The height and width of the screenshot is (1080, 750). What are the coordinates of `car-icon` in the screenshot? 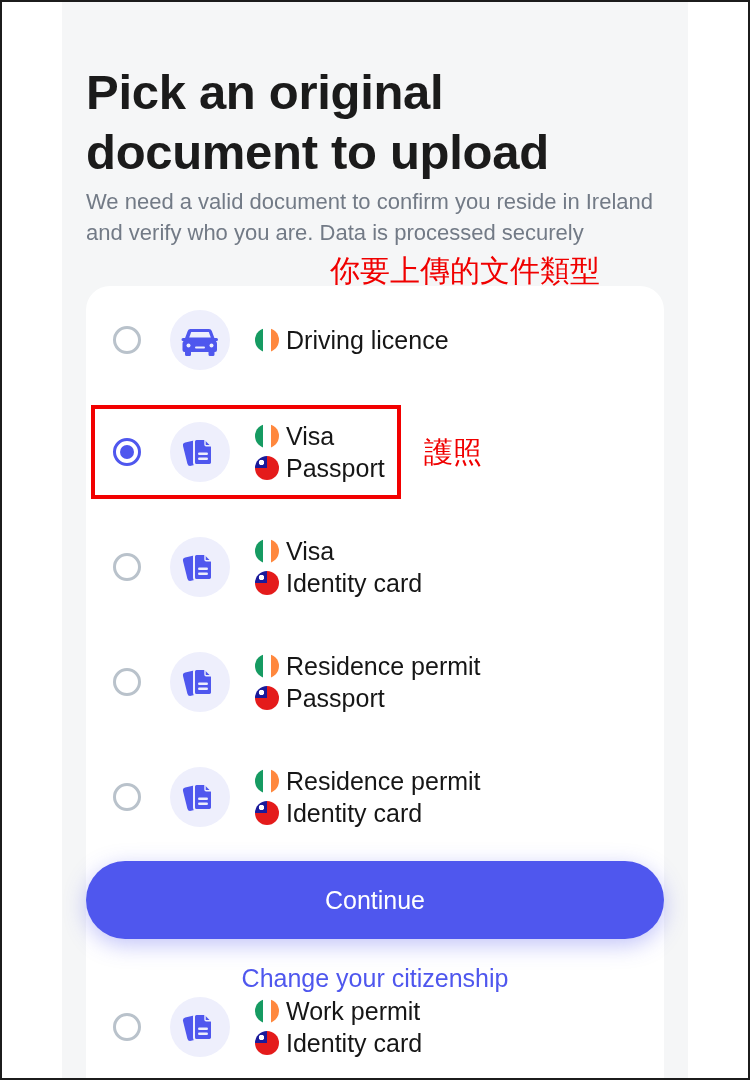 It's located at (200, 340).